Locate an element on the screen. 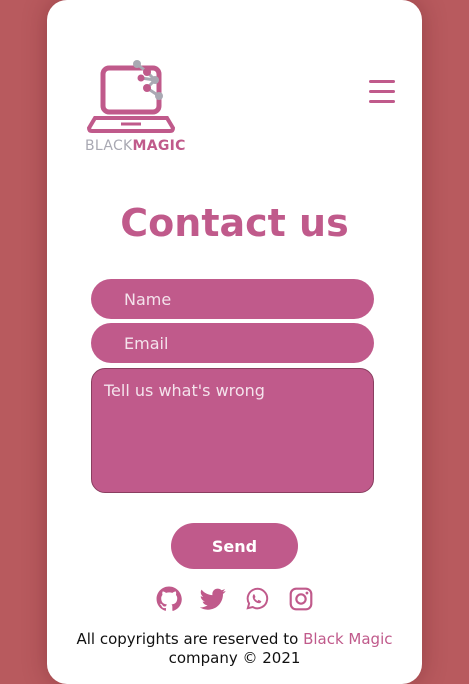 Image resolution: width=469 pixels, height=684 pixels. copyright-year-text: company © 2021 is located at coordinates (234, 658).